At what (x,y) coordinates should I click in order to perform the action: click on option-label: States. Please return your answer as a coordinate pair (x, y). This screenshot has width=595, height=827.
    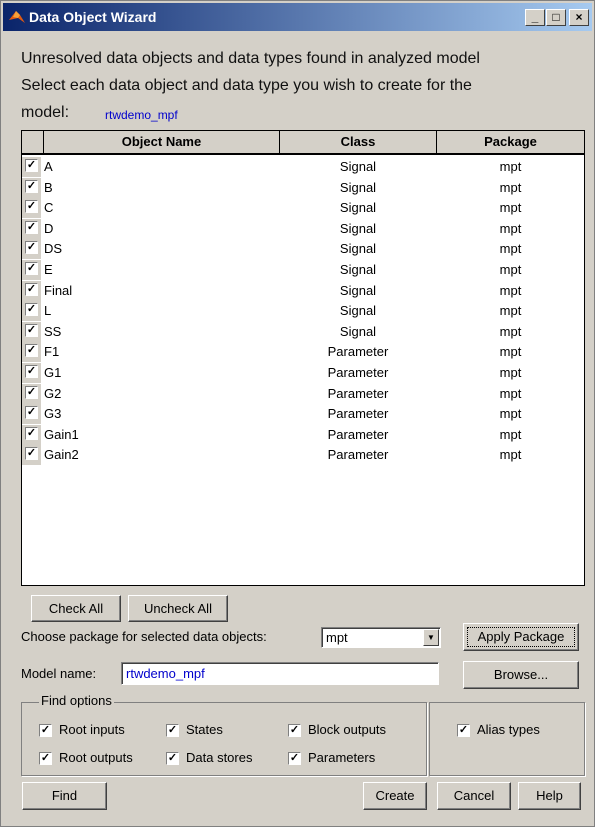
    Looking at the image, I should click on (204, 729).